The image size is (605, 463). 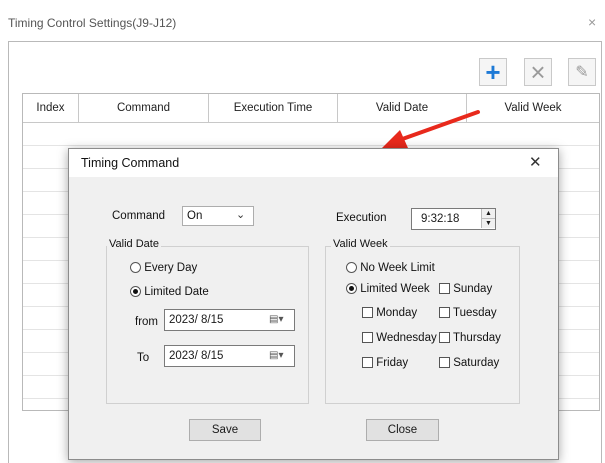 What do you see at coordinates (144, 108) in the screenshot?
I see `col-header-command: Command` at bounding box center [144, 108].